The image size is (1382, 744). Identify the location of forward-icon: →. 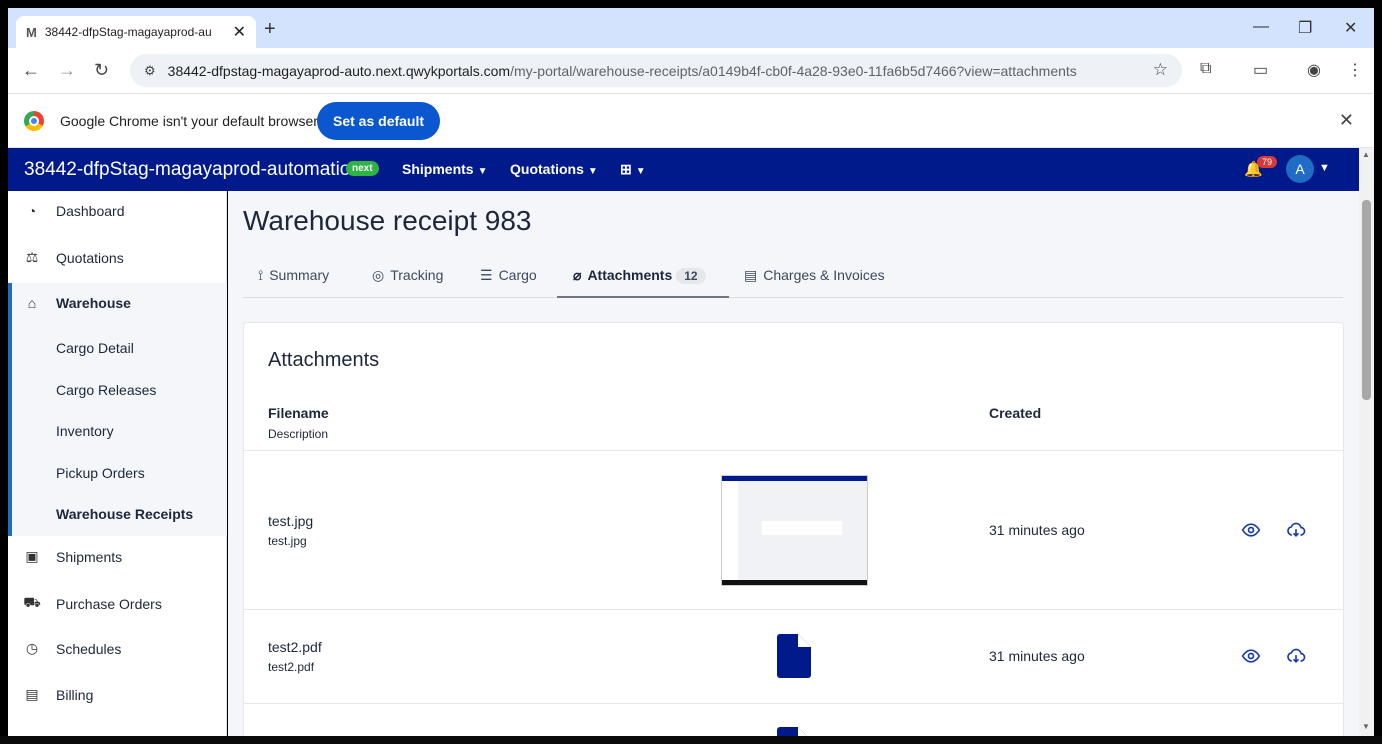
(67, 70).